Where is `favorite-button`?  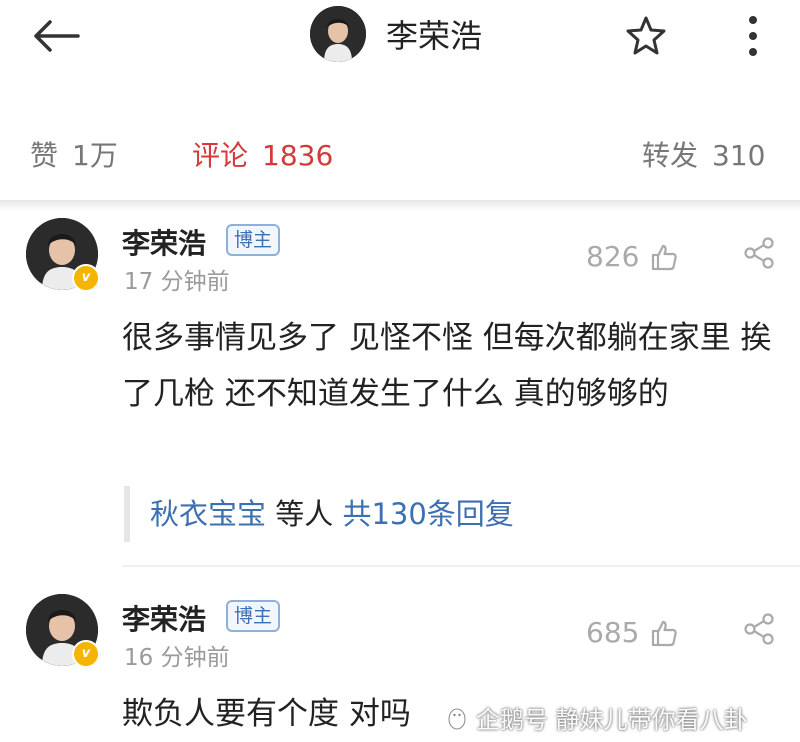
favorite-button is located at coordinates (646, 36).